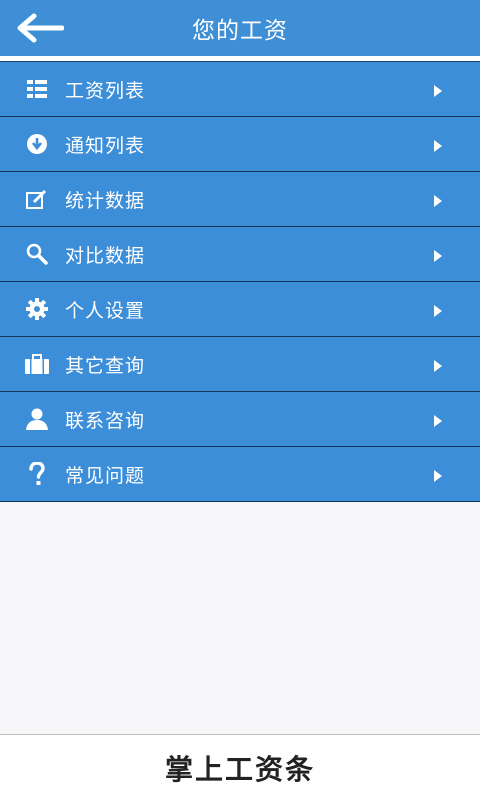 This screenshot has width=480, height=801. Describe the element at coordinates (105, 475) in the screenshot. I see `menu-item-label: 常见问题` at that location.